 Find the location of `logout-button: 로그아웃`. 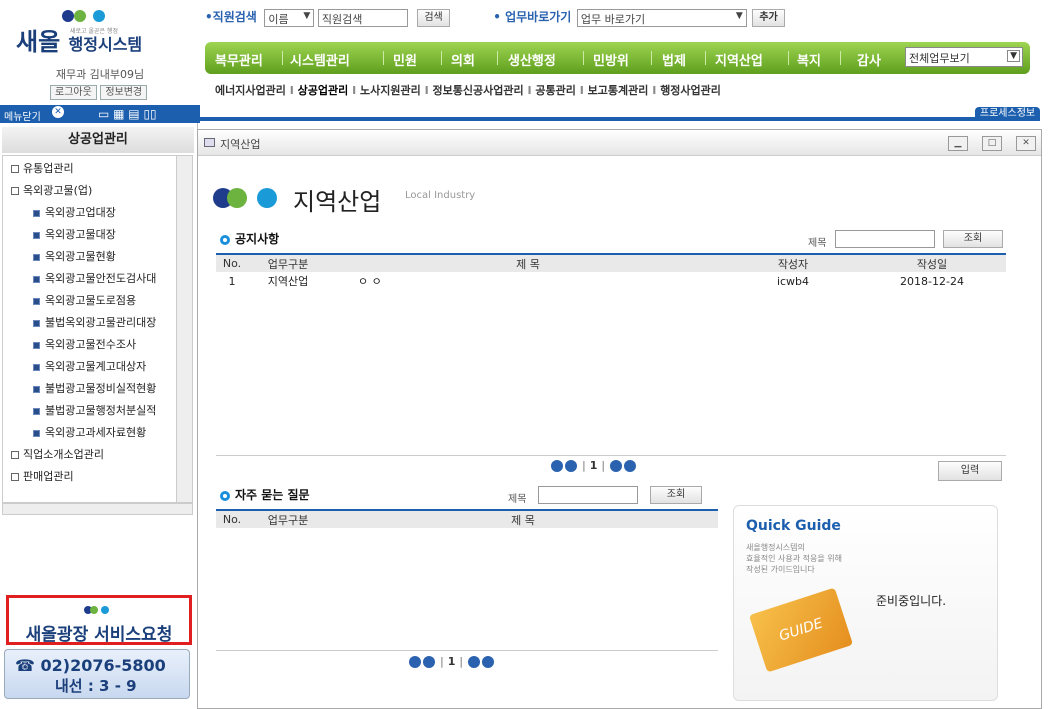

logout-button: 로그아웃 is located at coordinates (73, 92).